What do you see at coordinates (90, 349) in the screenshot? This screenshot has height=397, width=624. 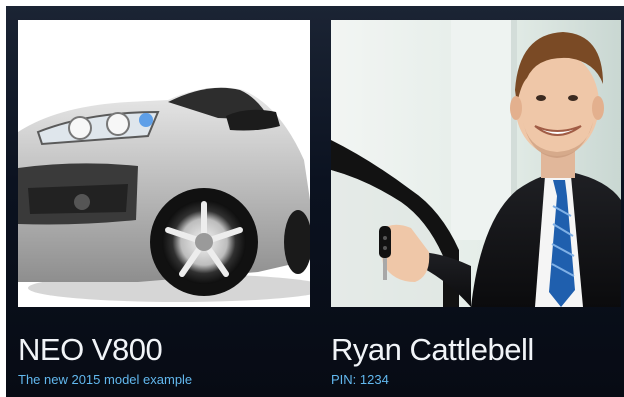 I see `tile-title: NEO V800` at bounding box center [90, 349].